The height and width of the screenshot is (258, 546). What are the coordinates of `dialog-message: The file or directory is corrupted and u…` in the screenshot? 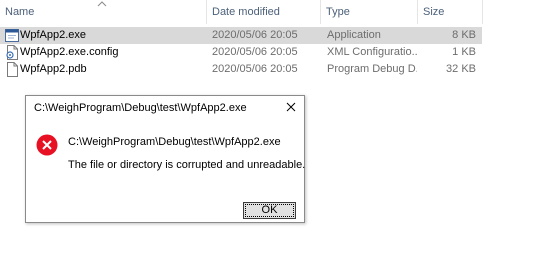 It's located at (187, 165).